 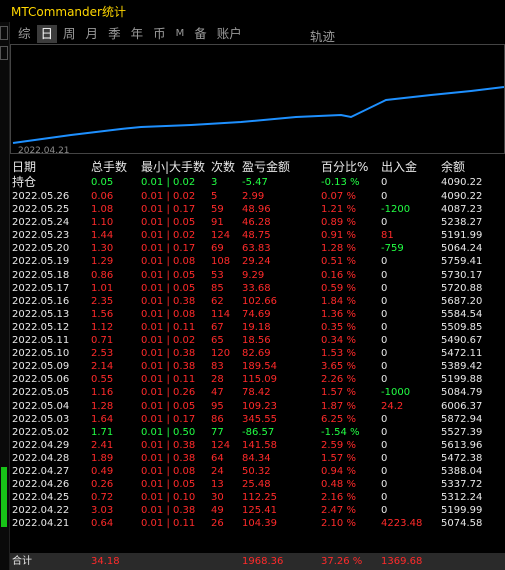 What do you see at coordinates (159, 34) in the screenshot?
I see `tab-6: 币` at bounding box center [159, 34].